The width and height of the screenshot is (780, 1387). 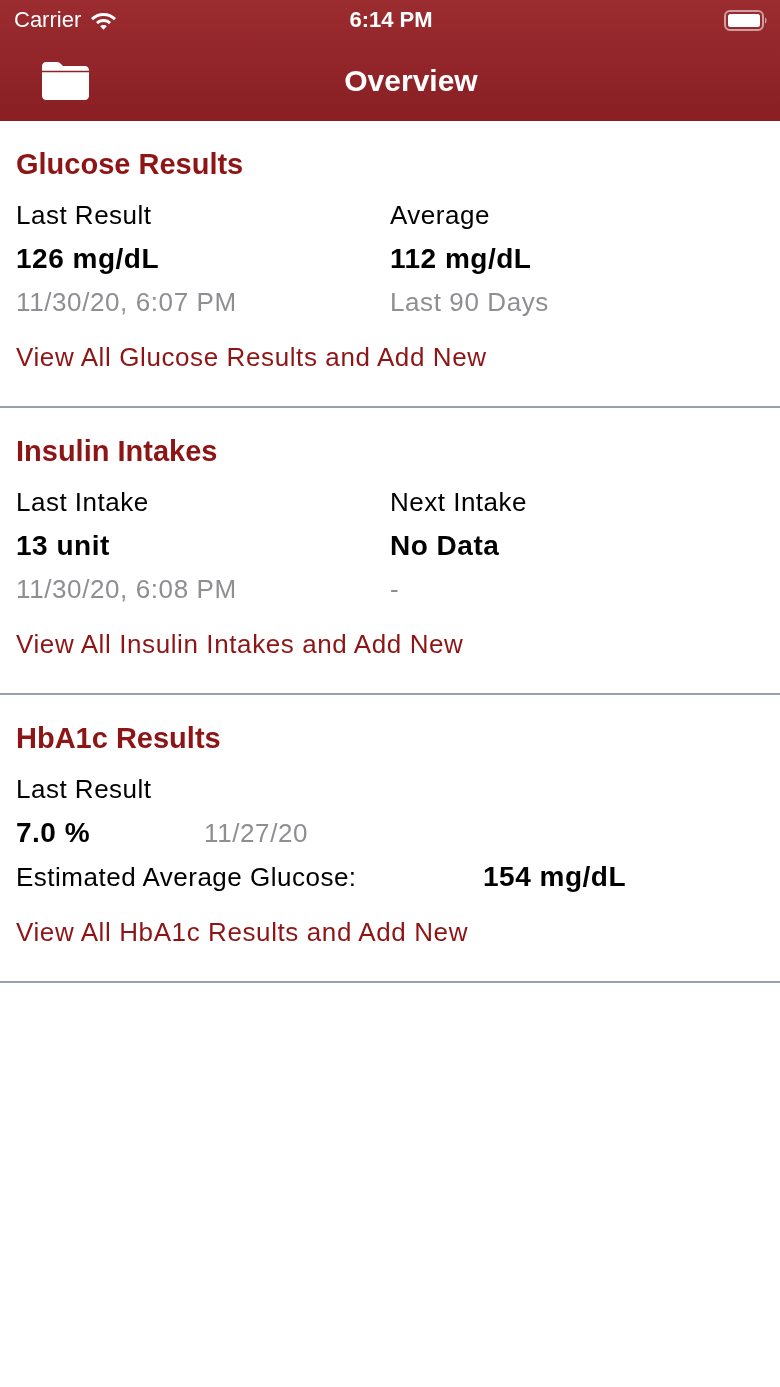 I want to click on section-title: Glucose Results, so click(x=130, y=164).